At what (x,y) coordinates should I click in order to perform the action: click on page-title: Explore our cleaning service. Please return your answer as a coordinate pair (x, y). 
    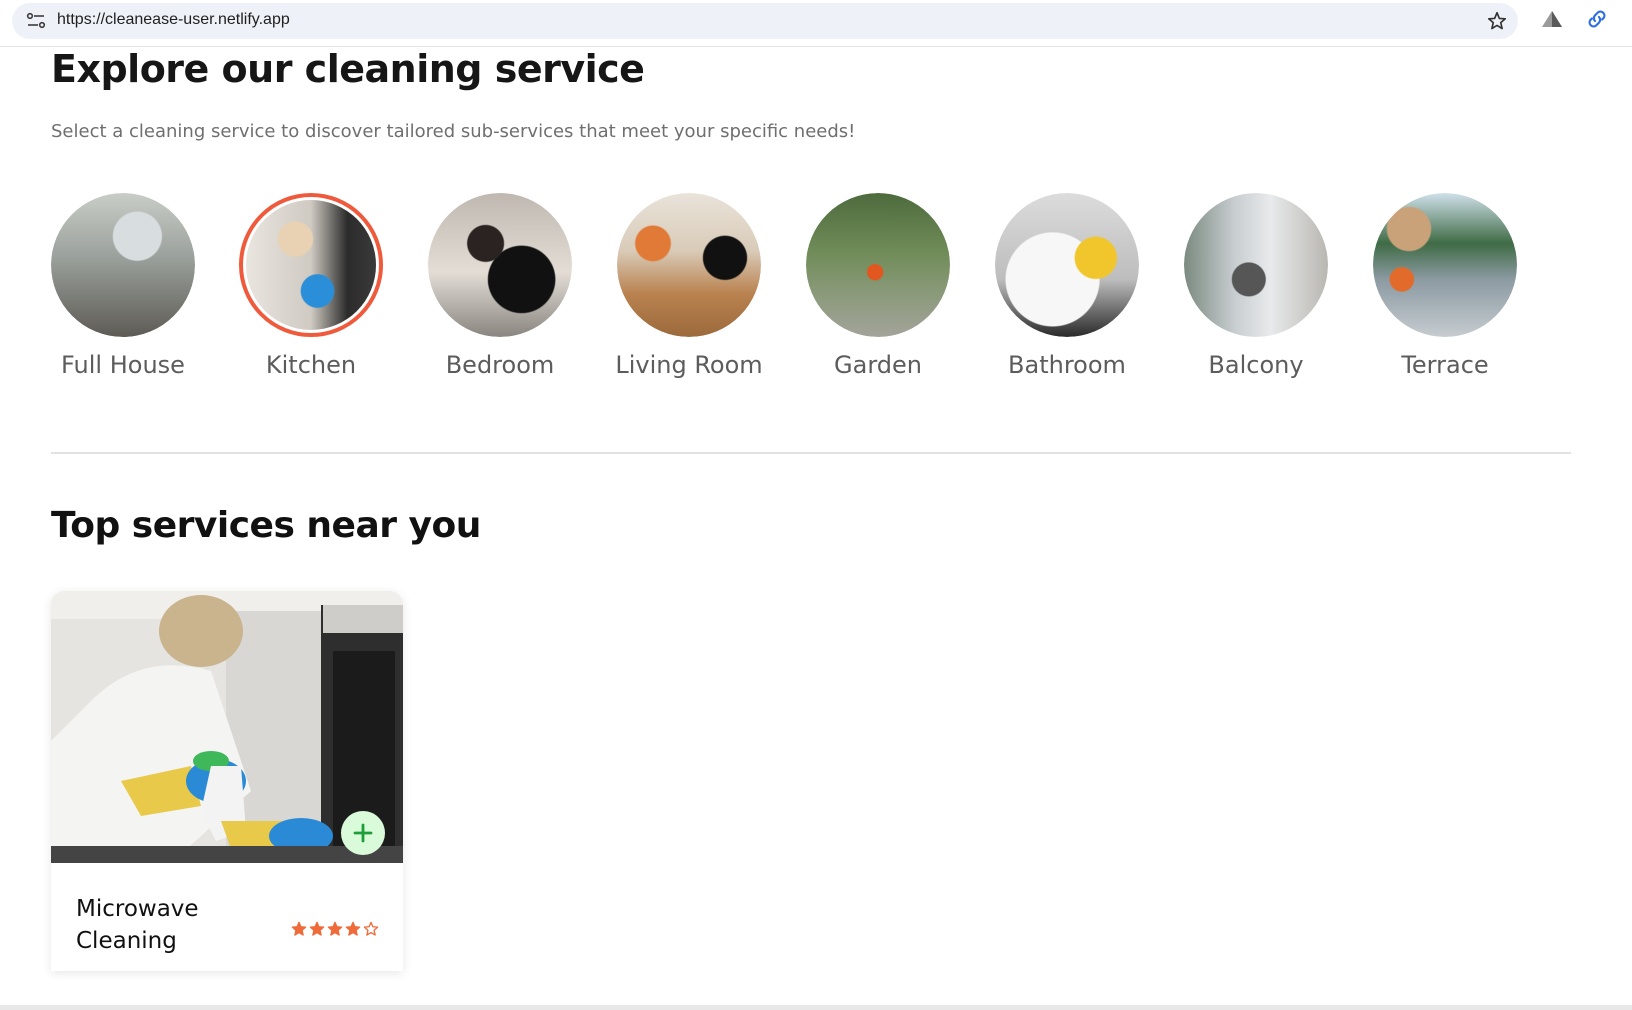
    Looking at the image, I should click on (348, 69).